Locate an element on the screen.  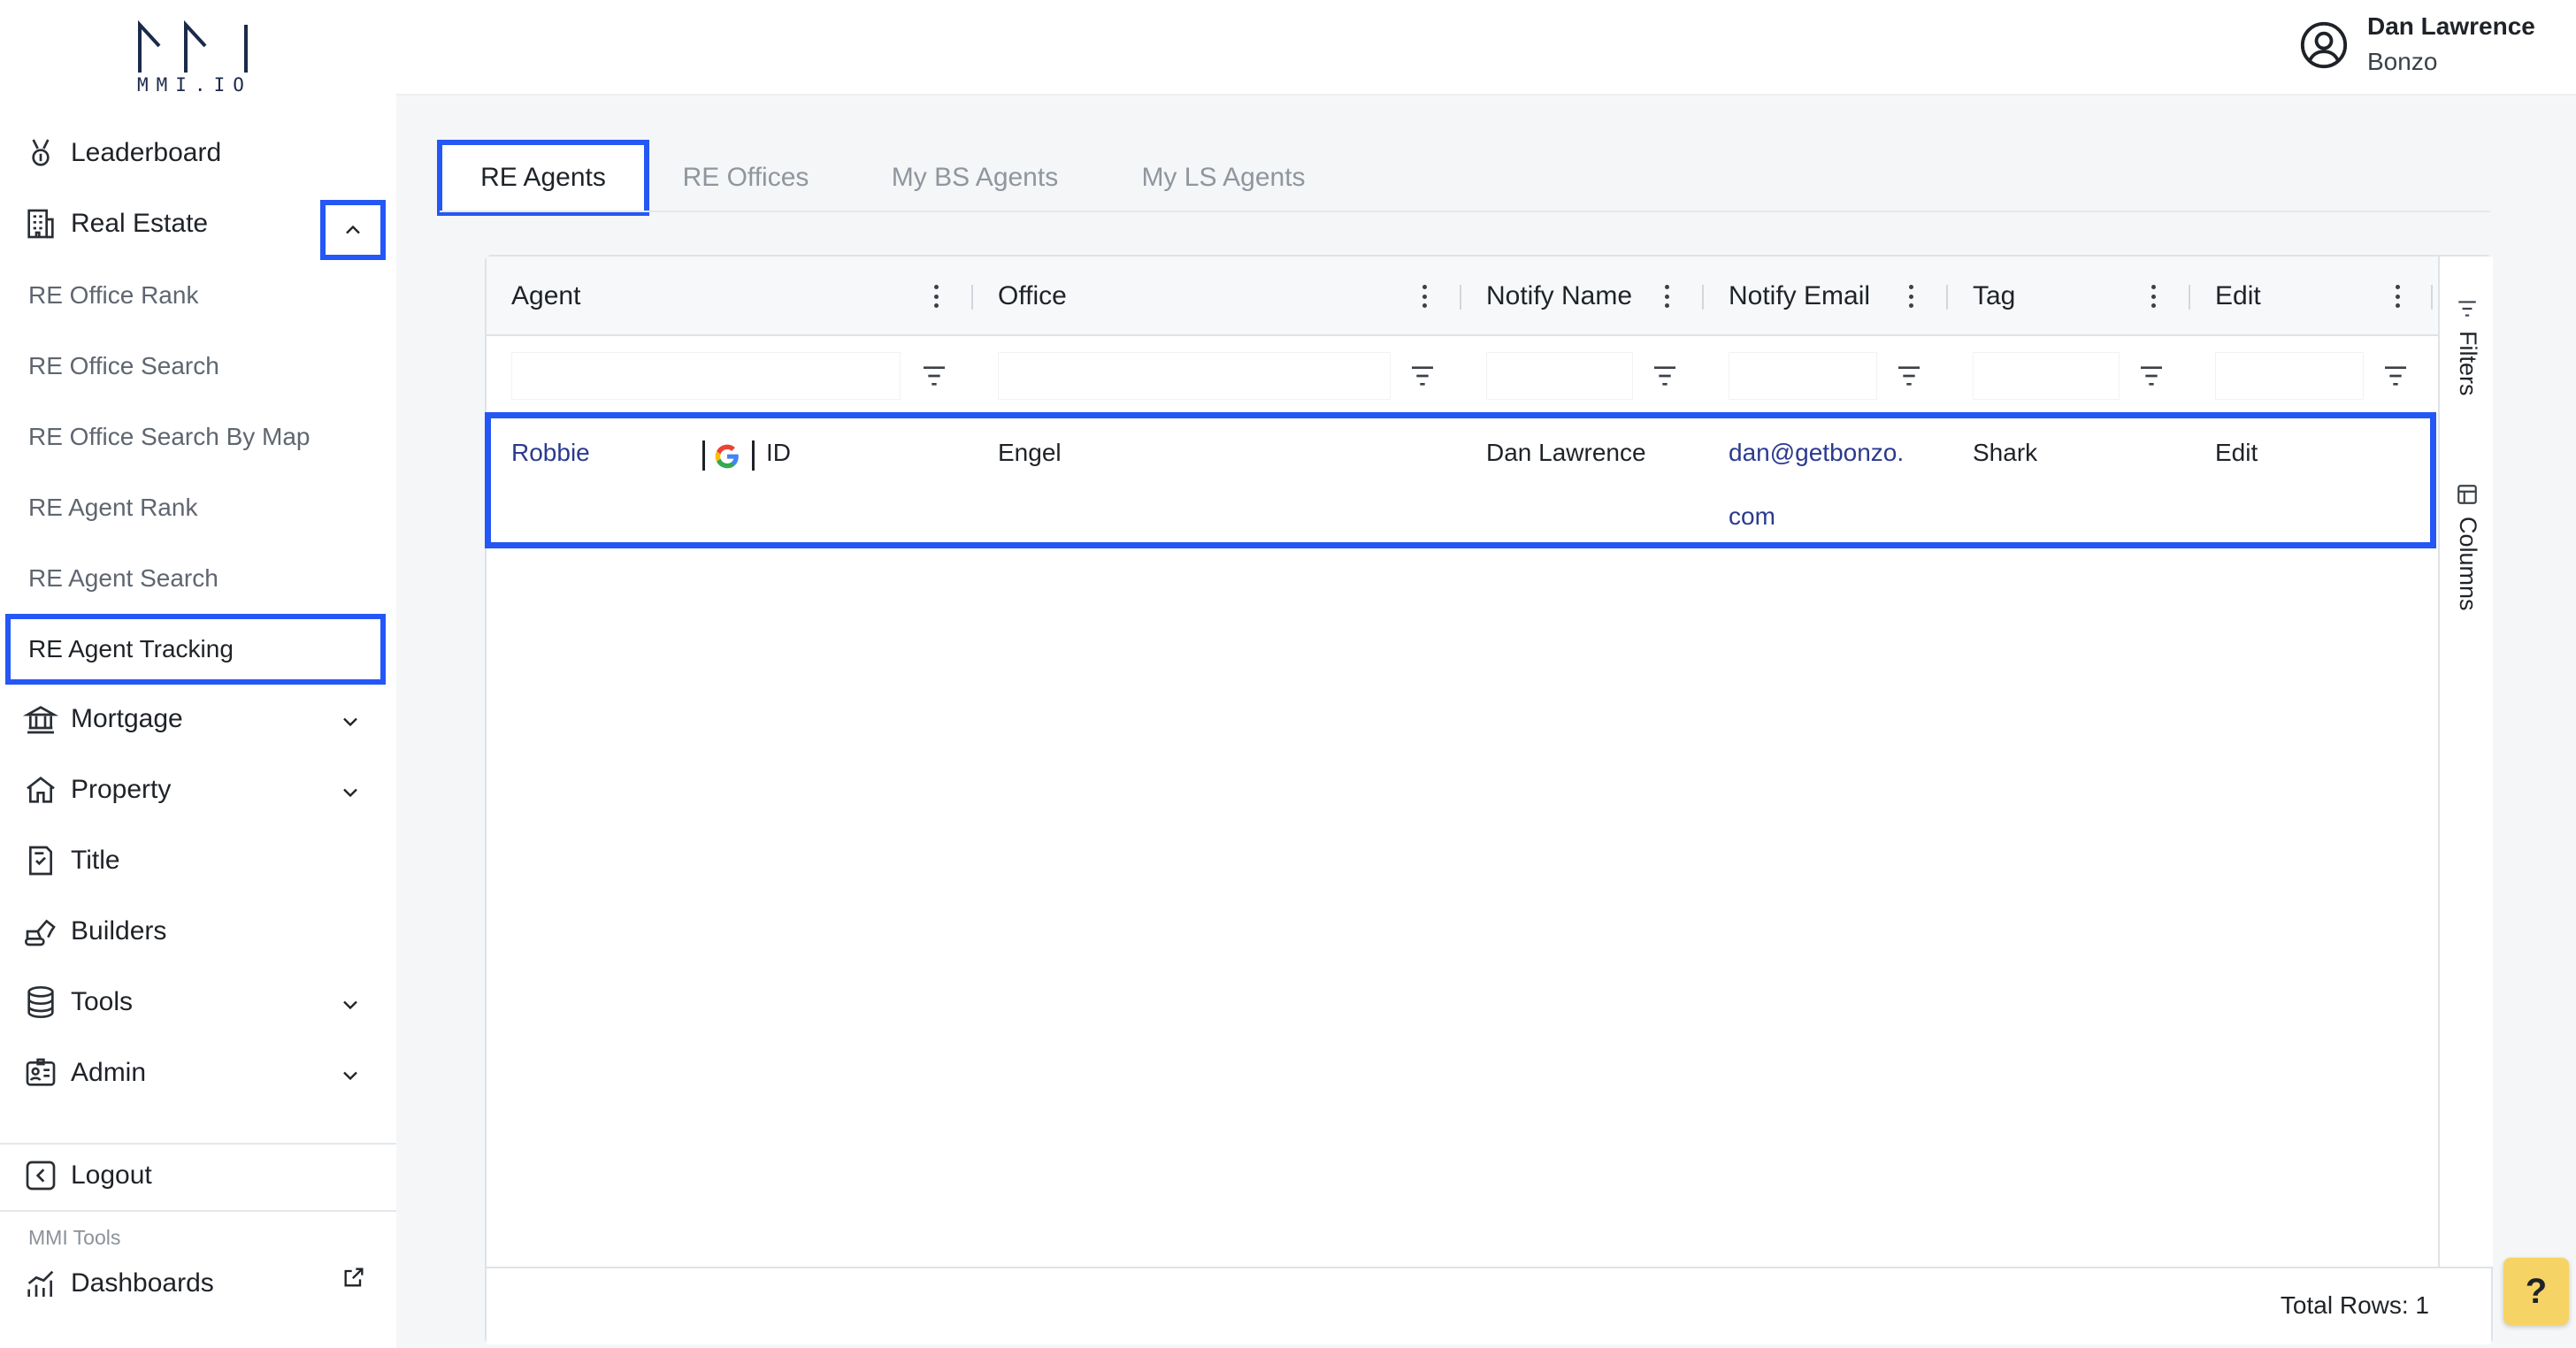
admin-expand-toggle is located at coordinates (350, 1075).